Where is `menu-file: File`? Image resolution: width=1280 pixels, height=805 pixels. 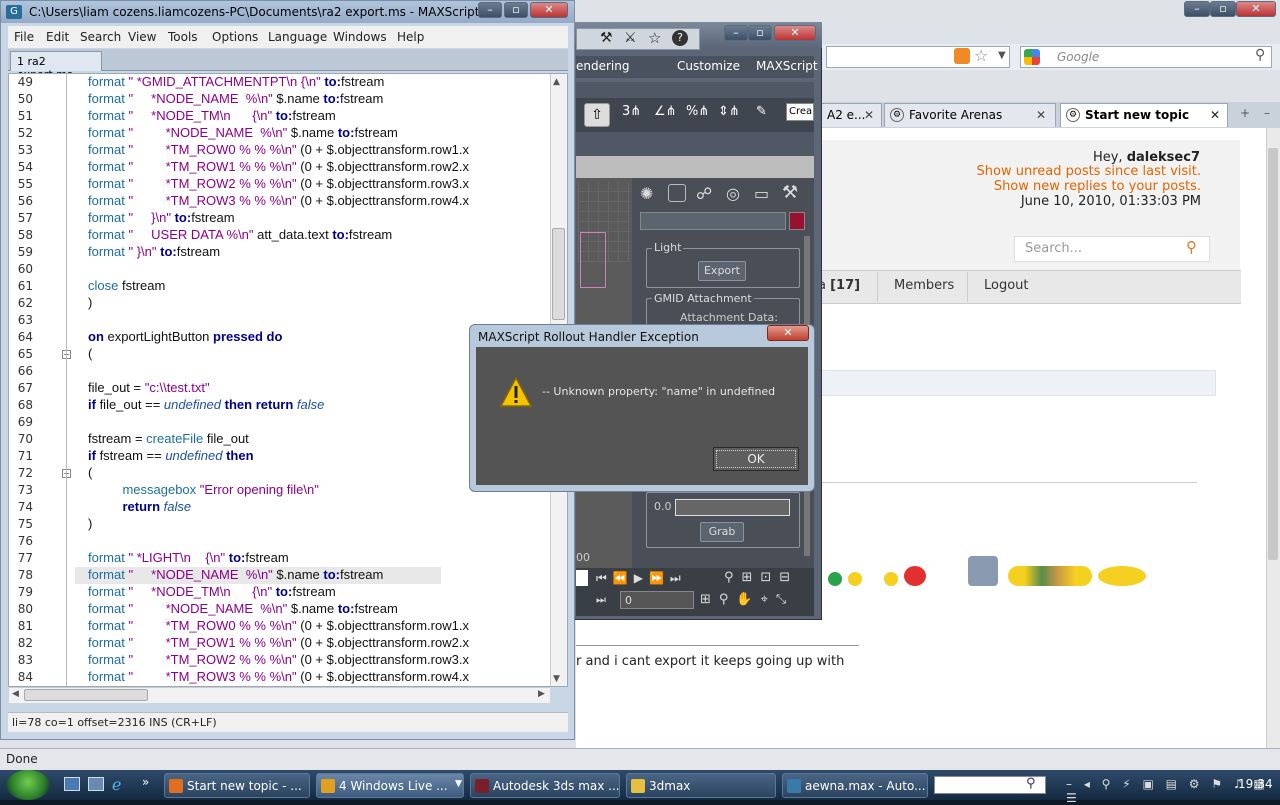 menu-file: File is located at coordinates (24, 37).